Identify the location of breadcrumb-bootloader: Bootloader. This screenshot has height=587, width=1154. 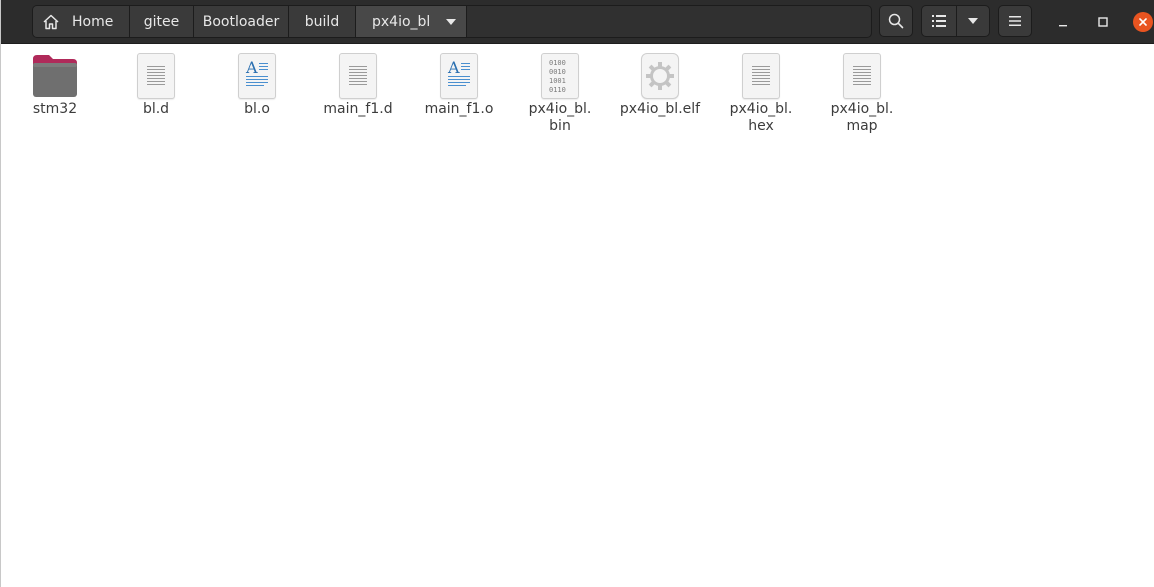
(241, 21).